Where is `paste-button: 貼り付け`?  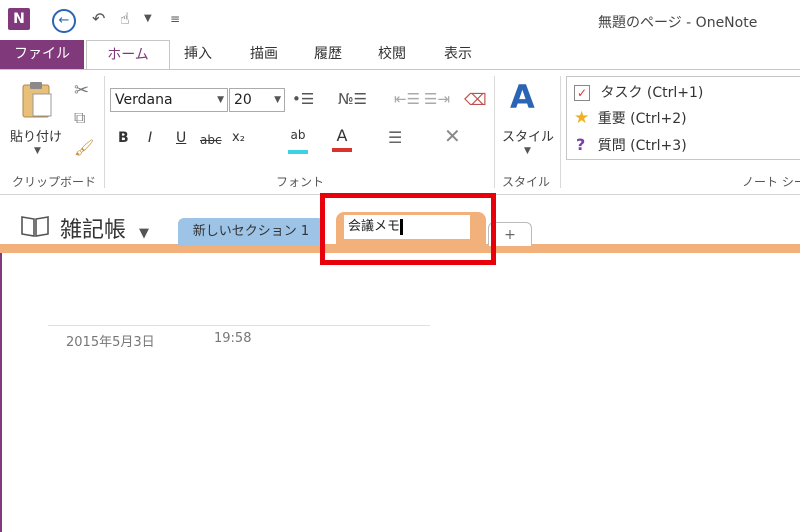
paste-button: 貼り付け is located at coordinates (36, 135).